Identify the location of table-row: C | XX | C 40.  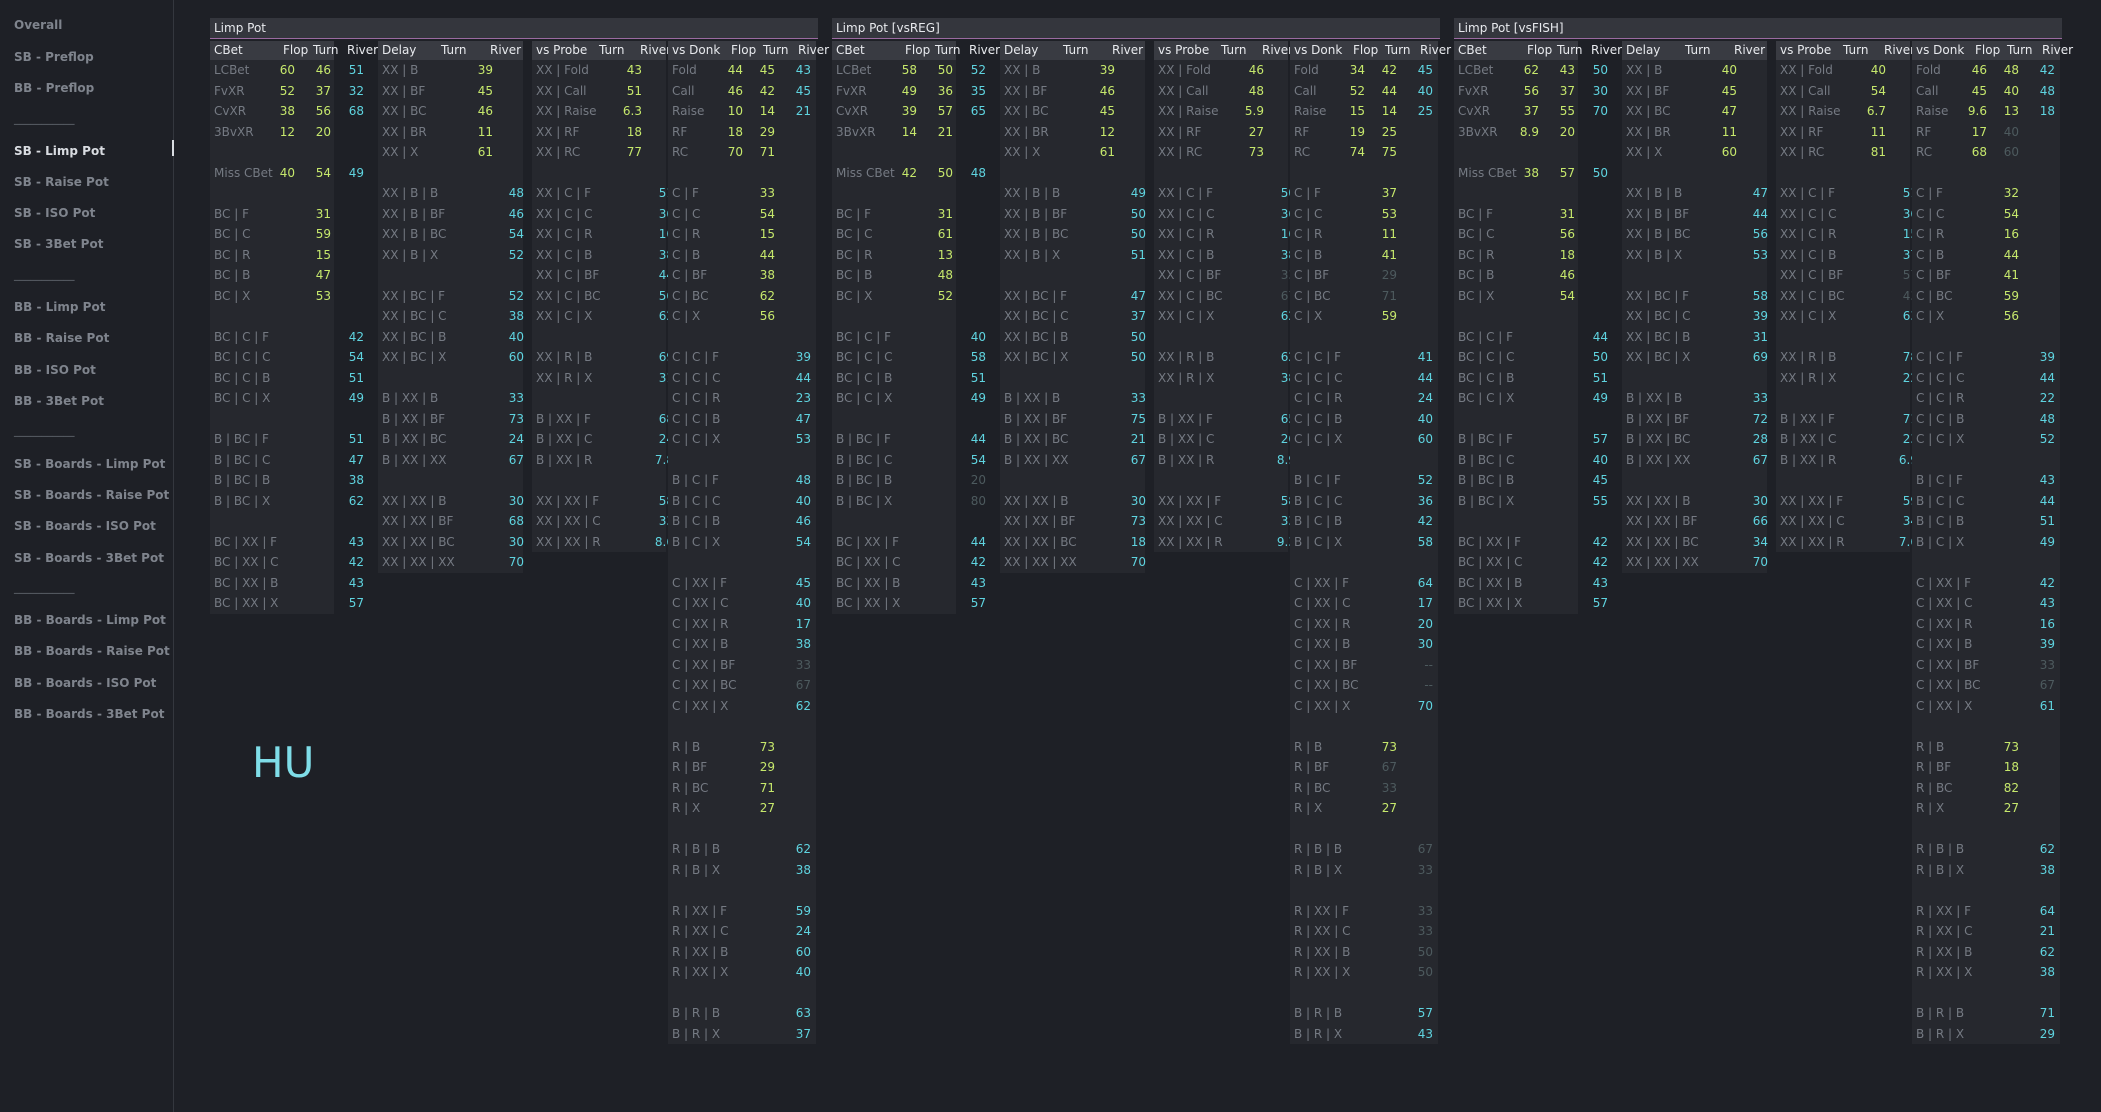
(742, 603).